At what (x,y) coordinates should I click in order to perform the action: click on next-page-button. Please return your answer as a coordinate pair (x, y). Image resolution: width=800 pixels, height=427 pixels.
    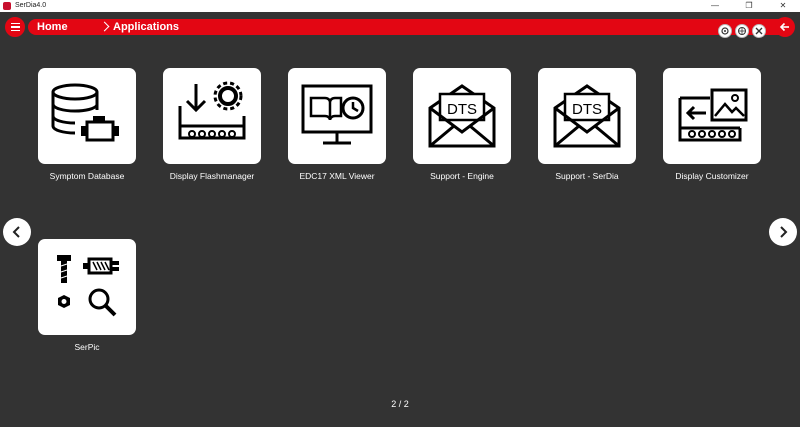
    Looking at the image, I should click on (783, 232).